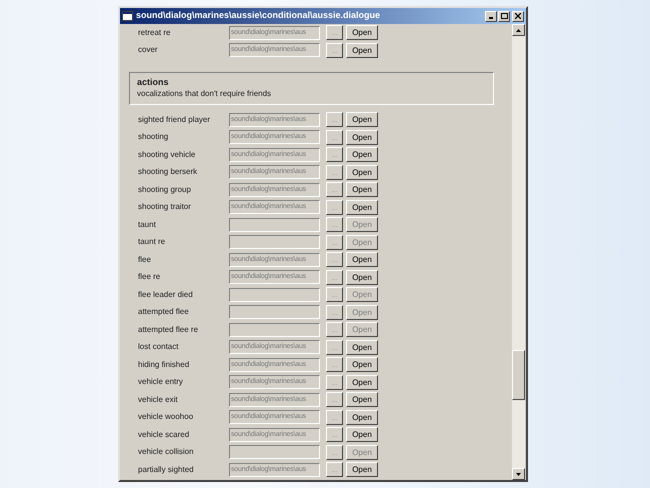 The height and width of the screenshot is (488, 650). What do you see at coordinates (158, 347) in the screenshot?
I see `row-label: lost contact` at bounding box center [158, 347].